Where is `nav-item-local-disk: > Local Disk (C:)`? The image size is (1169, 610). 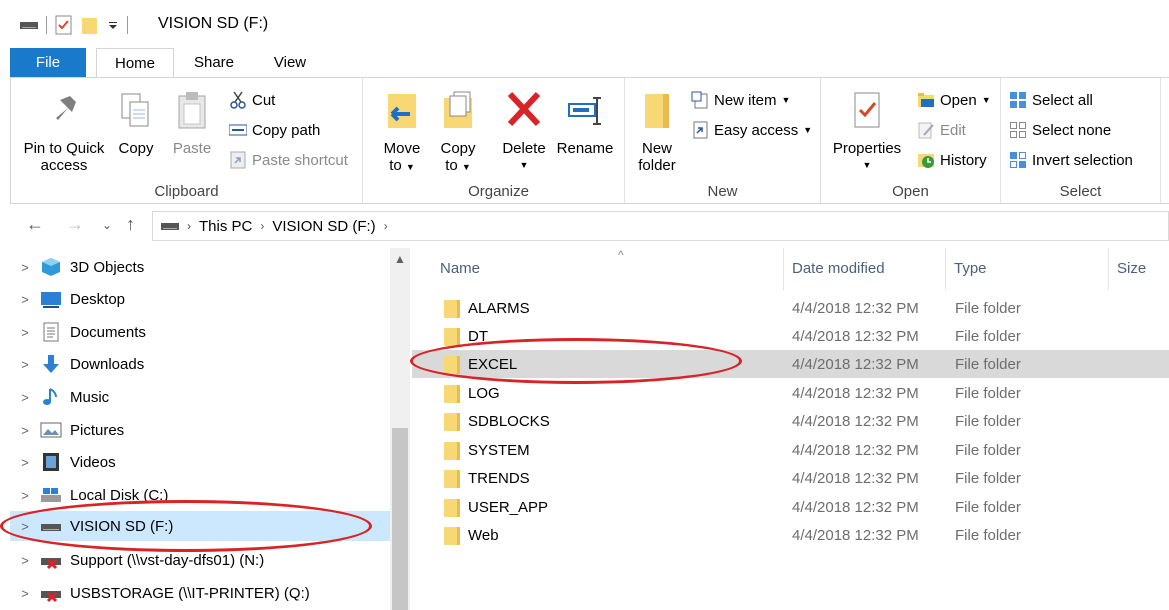 nav-item-local-disk: > Local Disk (C:) is located at coordinates (200, 495).